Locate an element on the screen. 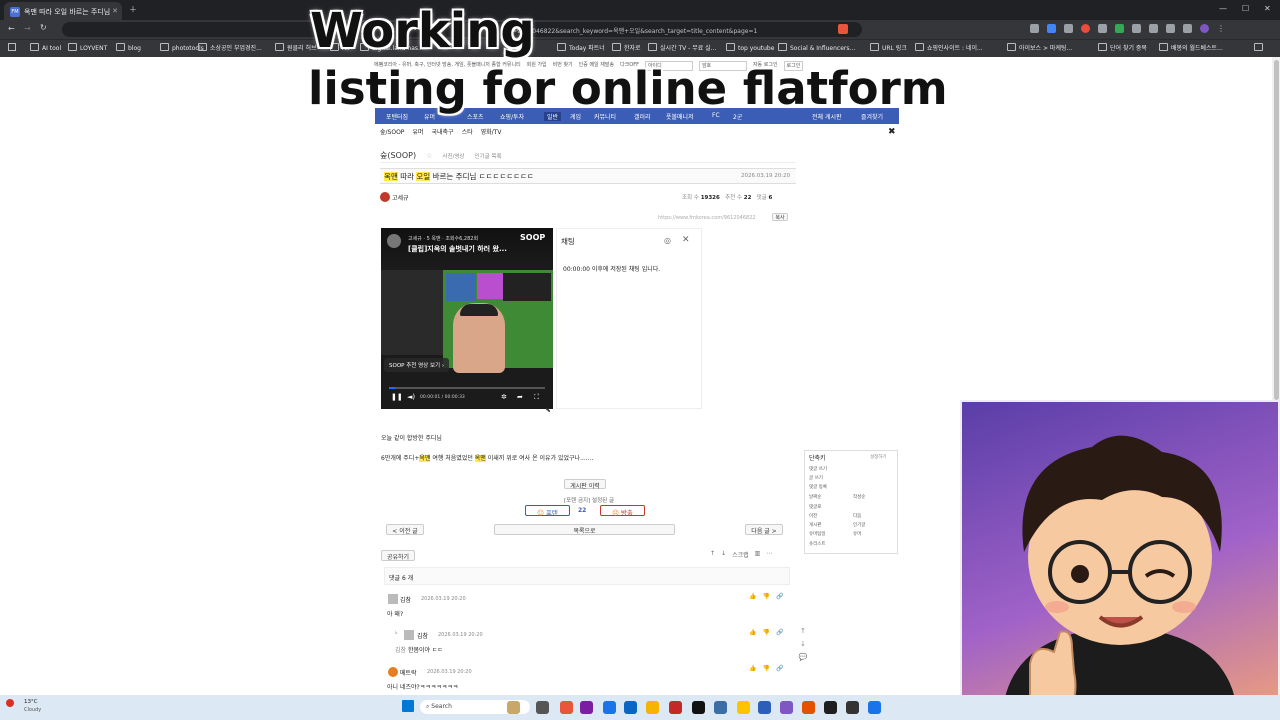  chat-settings-icon: ◎ is located at coordinates (667, 240).